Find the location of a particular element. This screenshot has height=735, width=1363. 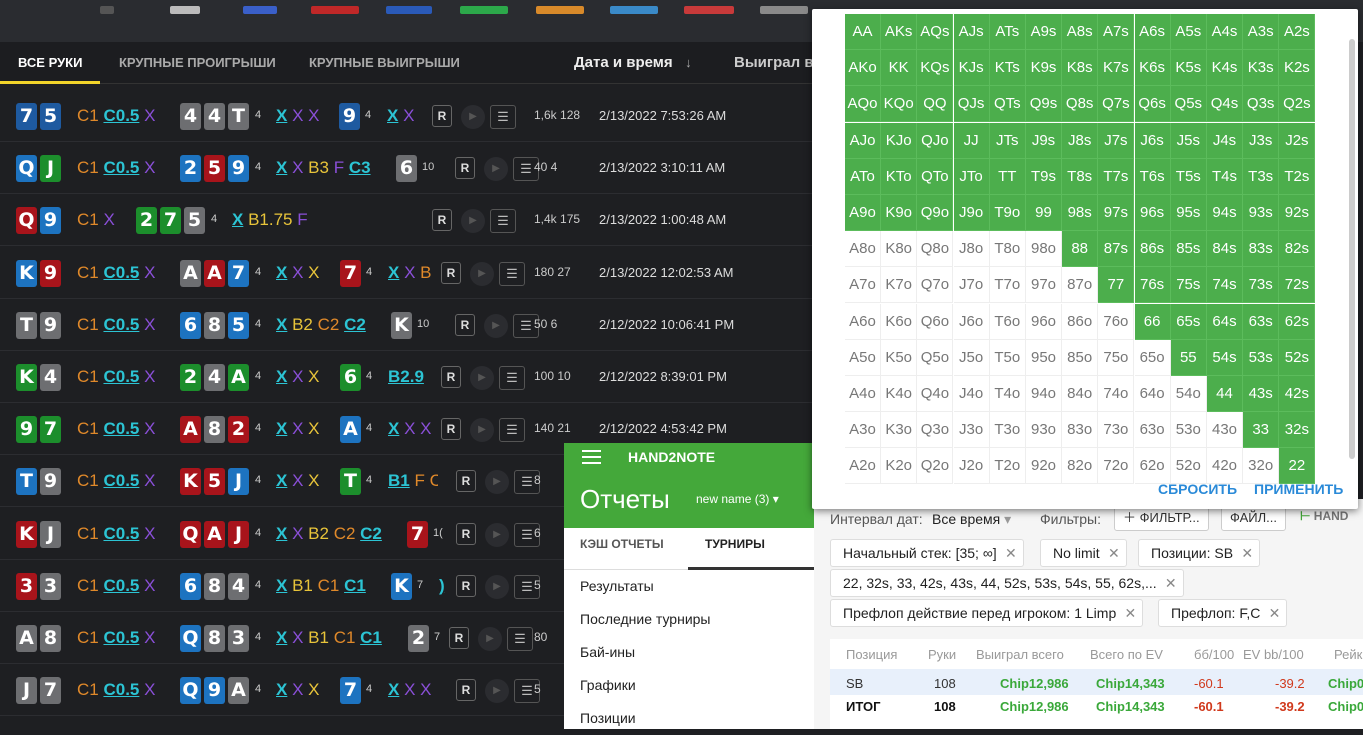

range-cell: T6o is located at coordinates (1007, 321).